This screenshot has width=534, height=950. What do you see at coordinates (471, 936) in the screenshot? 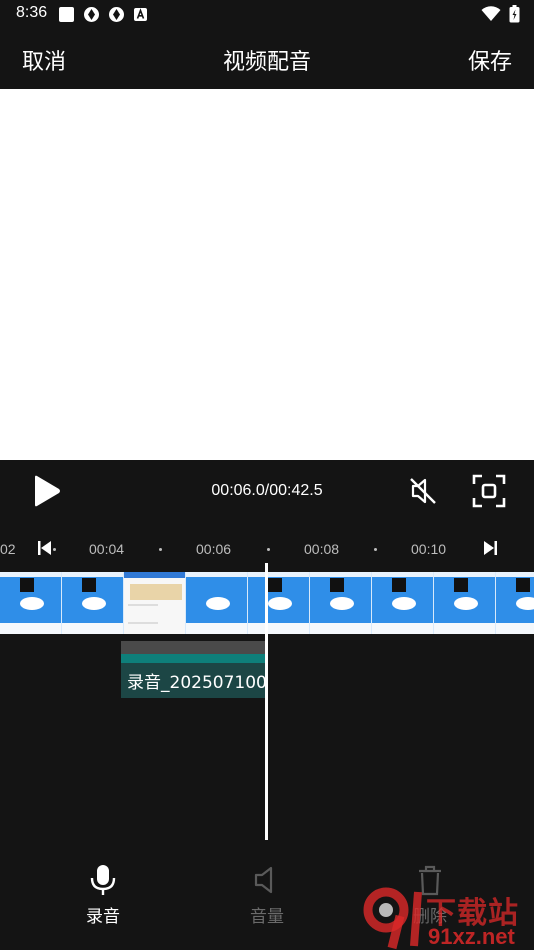
I see `watermark-bottom-text: 91xz.net` at bounding box center [471, 936].